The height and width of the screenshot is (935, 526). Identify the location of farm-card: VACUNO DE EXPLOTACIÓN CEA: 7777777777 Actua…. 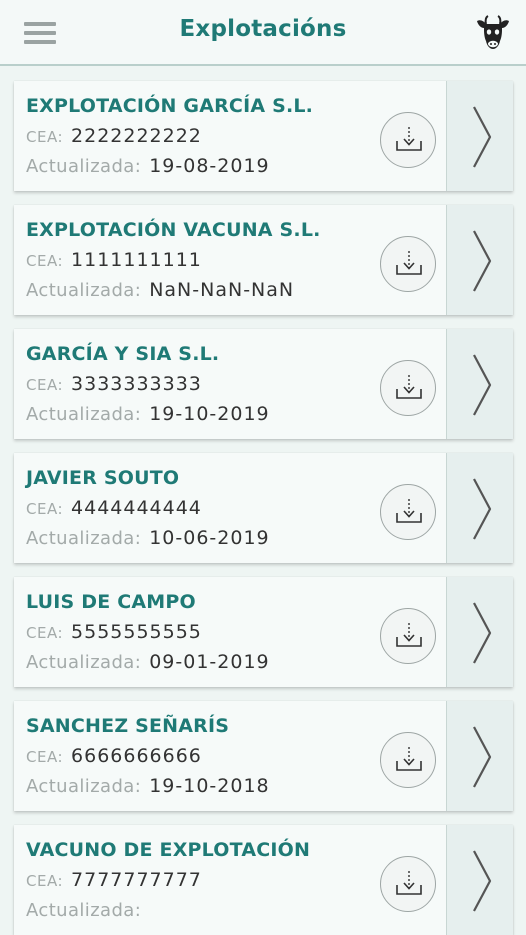
(263, 880).